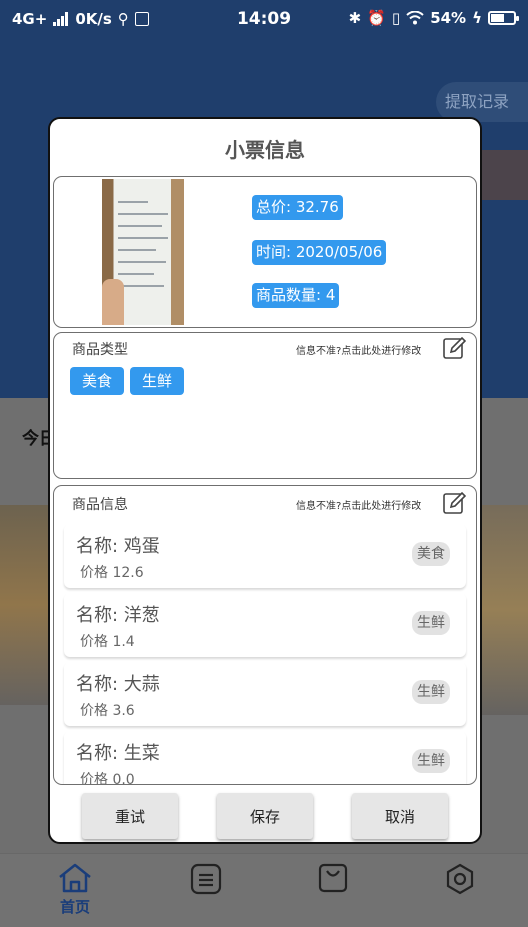 This screenshot has width=528, height=927. What do you see at coordinates (264, 20) in the screenshot?
I see `status-bar: 4G+ 0K/s ⚲ 14:09 ✱ ⏰ ▯ 54% ϟ` at bounding box center [264, 20].